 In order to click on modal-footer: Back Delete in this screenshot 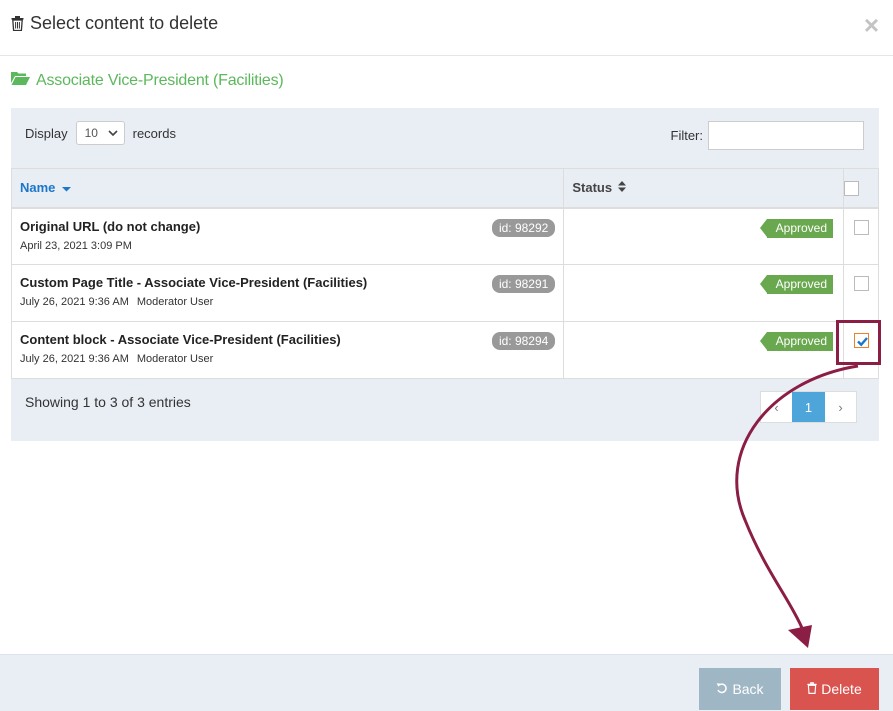, I will do `click(446, 682)`.